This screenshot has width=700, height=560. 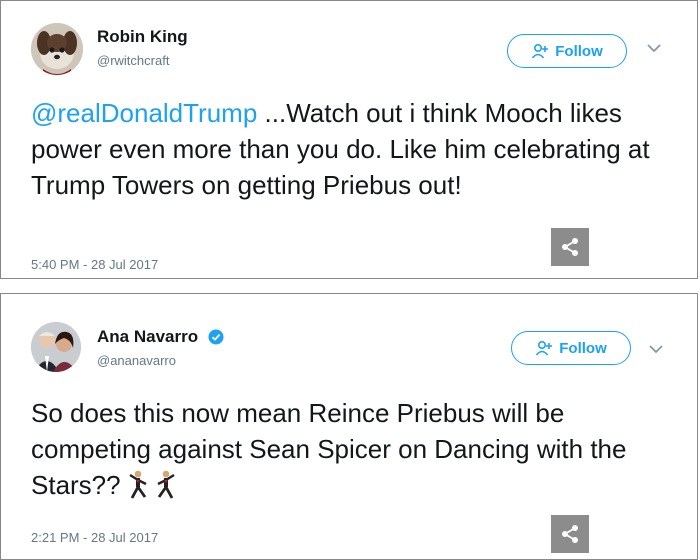 What do you see at coordinates (142, 37) in the screenshot?
I see `display-name: Robin King` at bounding box center [142, 37].